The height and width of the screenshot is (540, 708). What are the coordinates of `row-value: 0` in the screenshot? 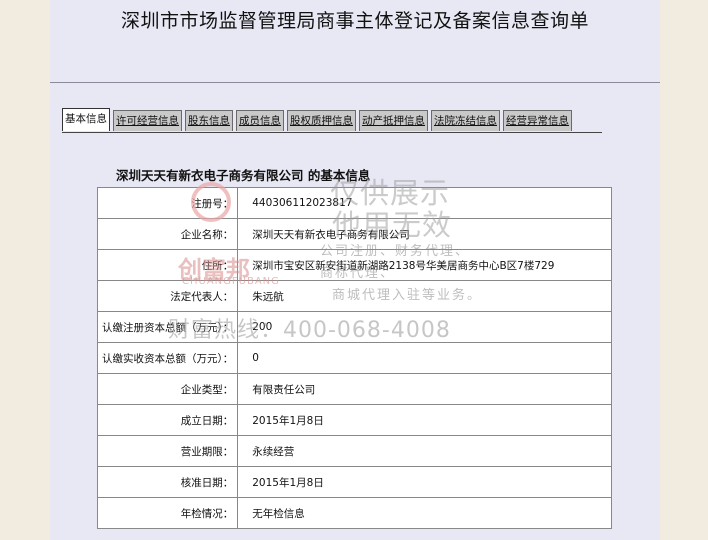 It's located at (424, 358).